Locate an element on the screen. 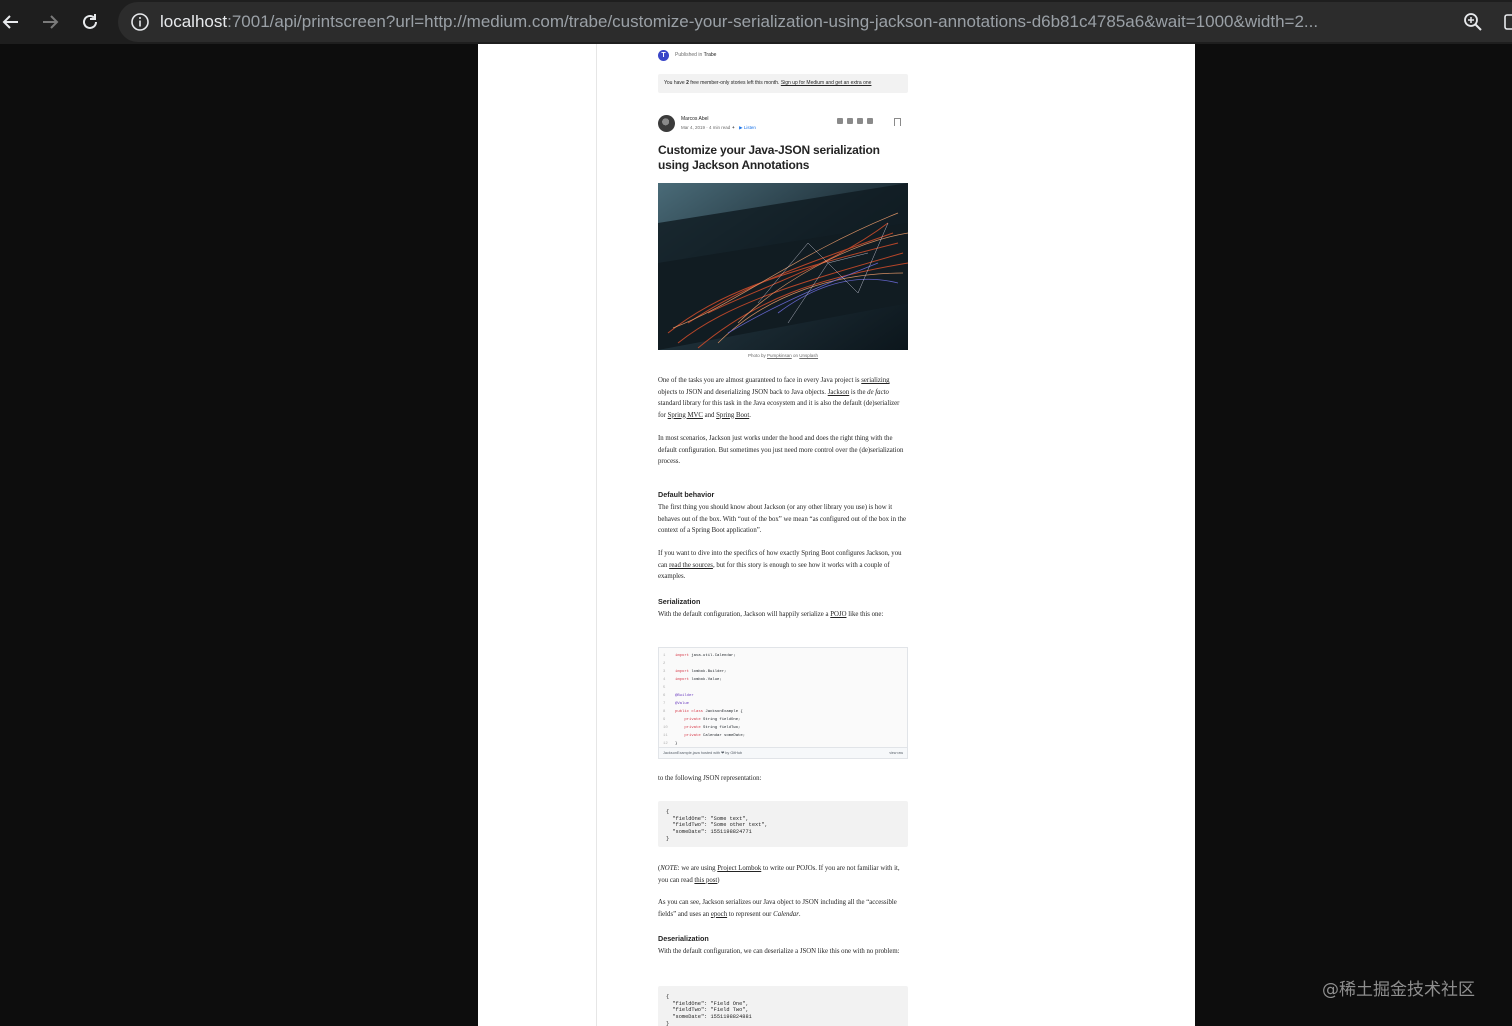 Image resolution: width=1512 pixels, height=1026 pixels. text-emphasis: de facto is located at coordinates (878, 392).